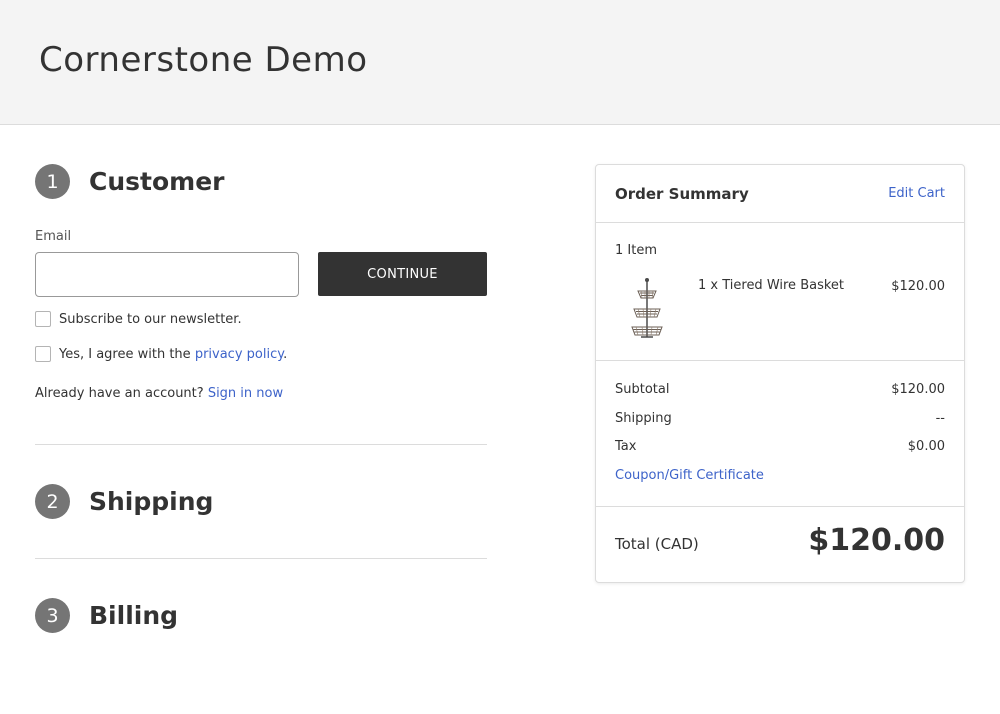 Image resolution: width=1000 pixels, height=714 pixels. I want to click on shipping-value: --, so click(940, 418).